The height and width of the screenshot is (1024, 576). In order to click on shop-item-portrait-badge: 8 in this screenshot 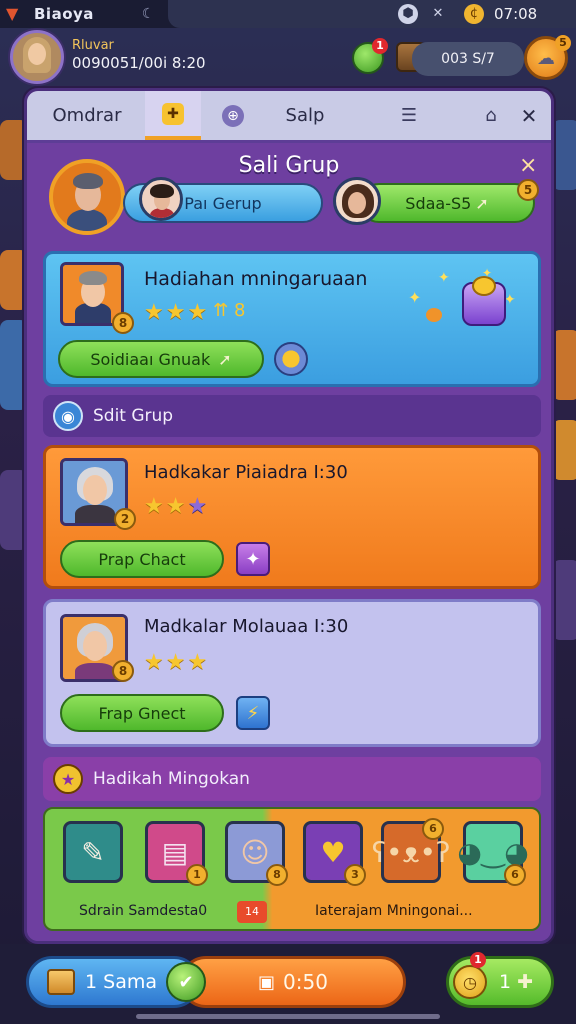, I will do `click(277, 875)`.